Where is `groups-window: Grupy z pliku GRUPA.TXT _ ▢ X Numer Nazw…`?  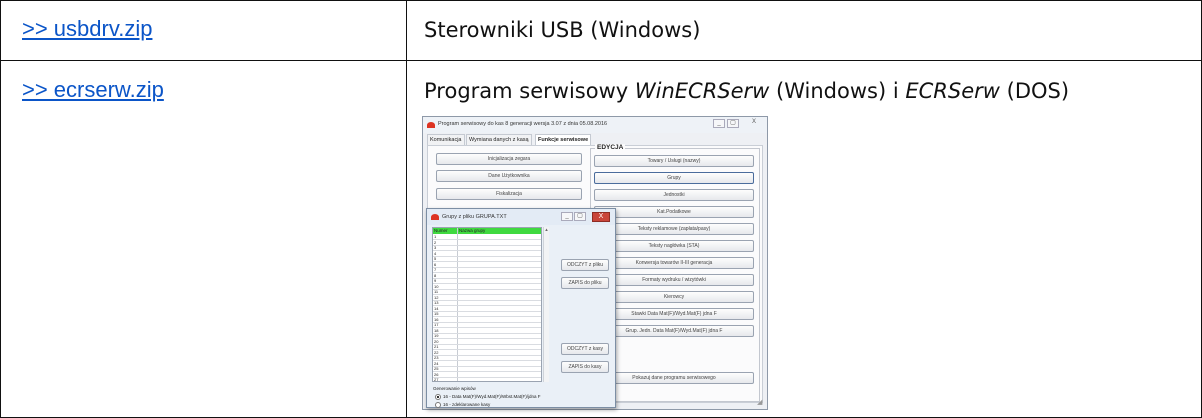
groups-window: Grupy z pliku GRUPA.TXT _ ▢ X Numer Nazw… is located at coordinates (521, 308).